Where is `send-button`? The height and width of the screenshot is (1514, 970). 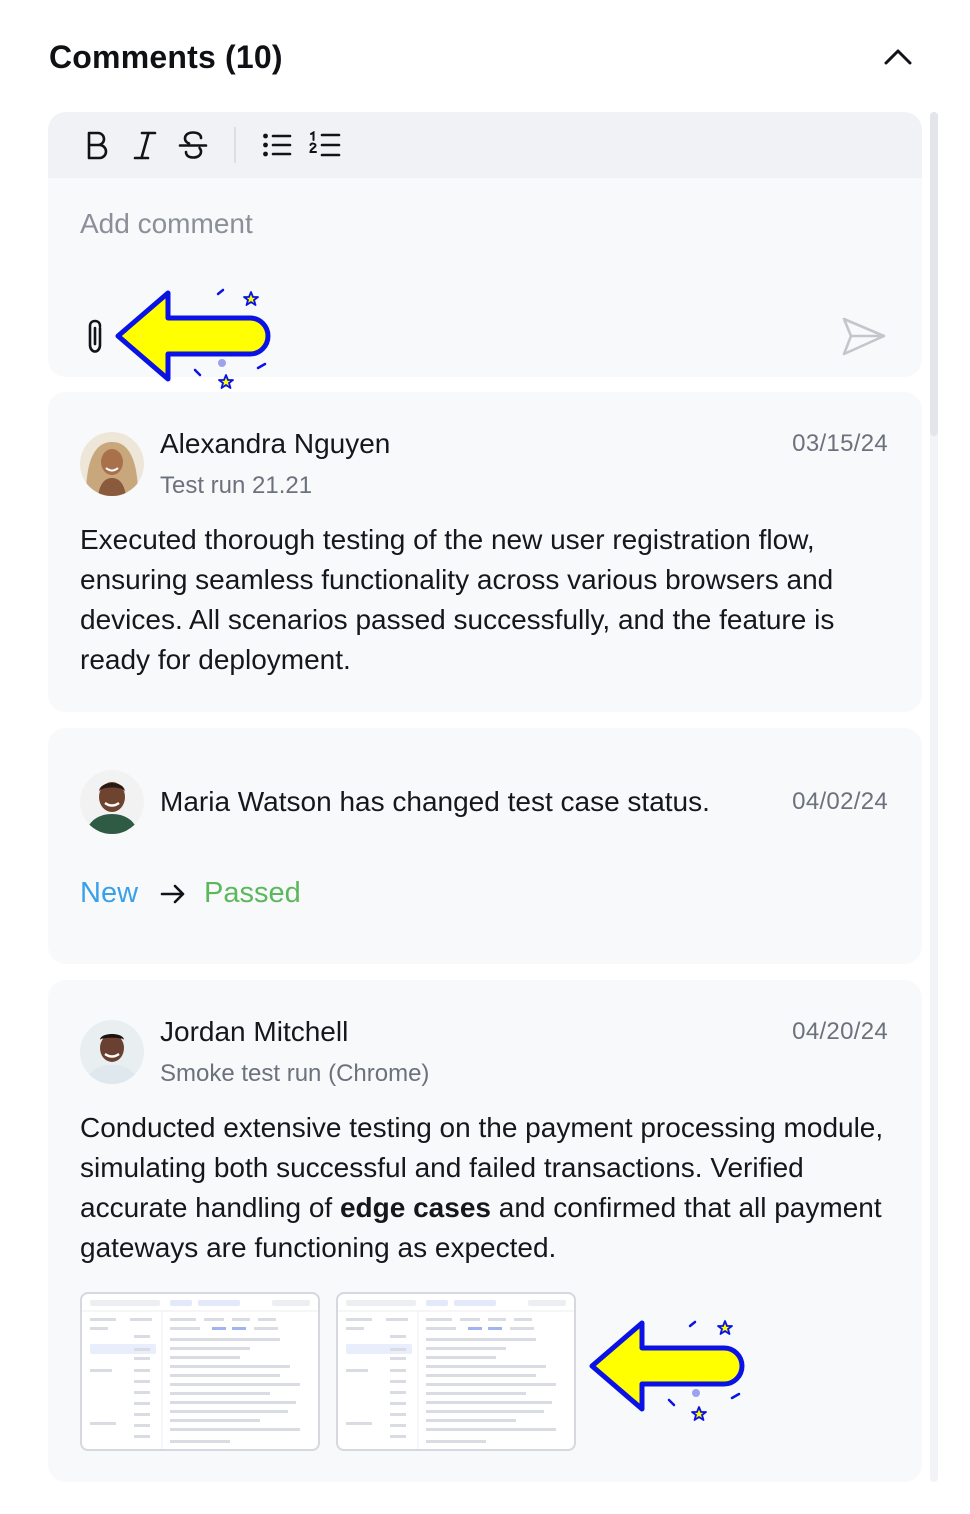 send-button is located at coordinates (864, 337).